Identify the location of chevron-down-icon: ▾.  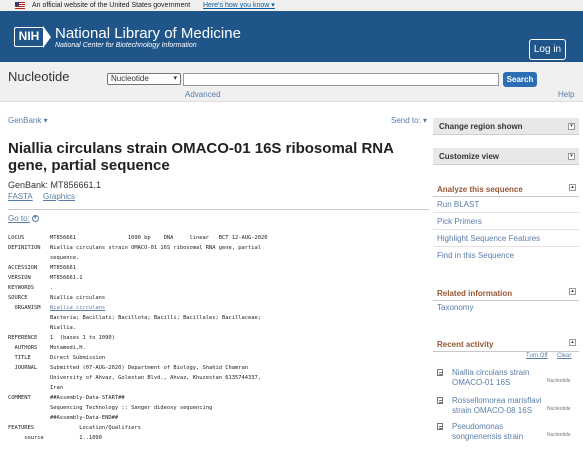
(175, 78).